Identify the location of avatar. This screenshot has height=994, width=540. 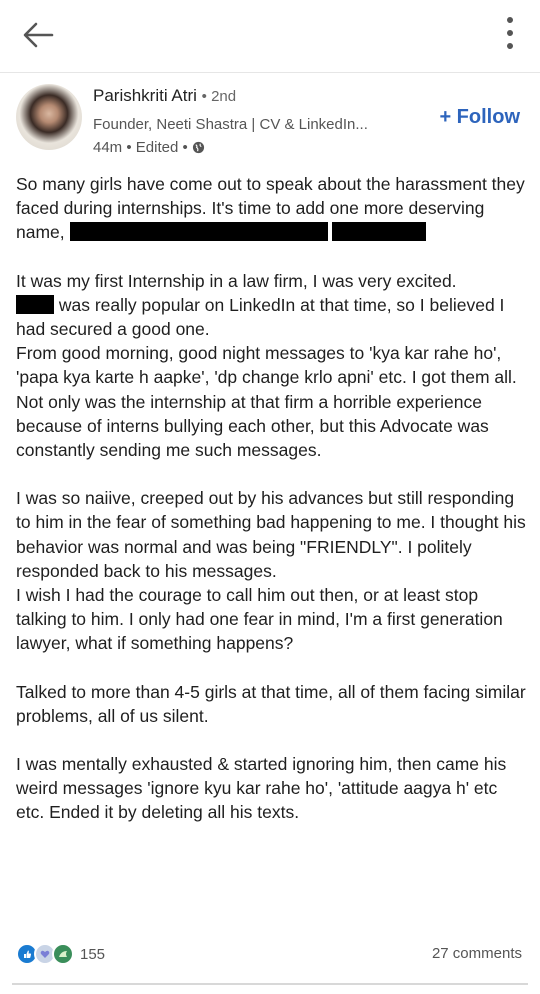
(49, 117).